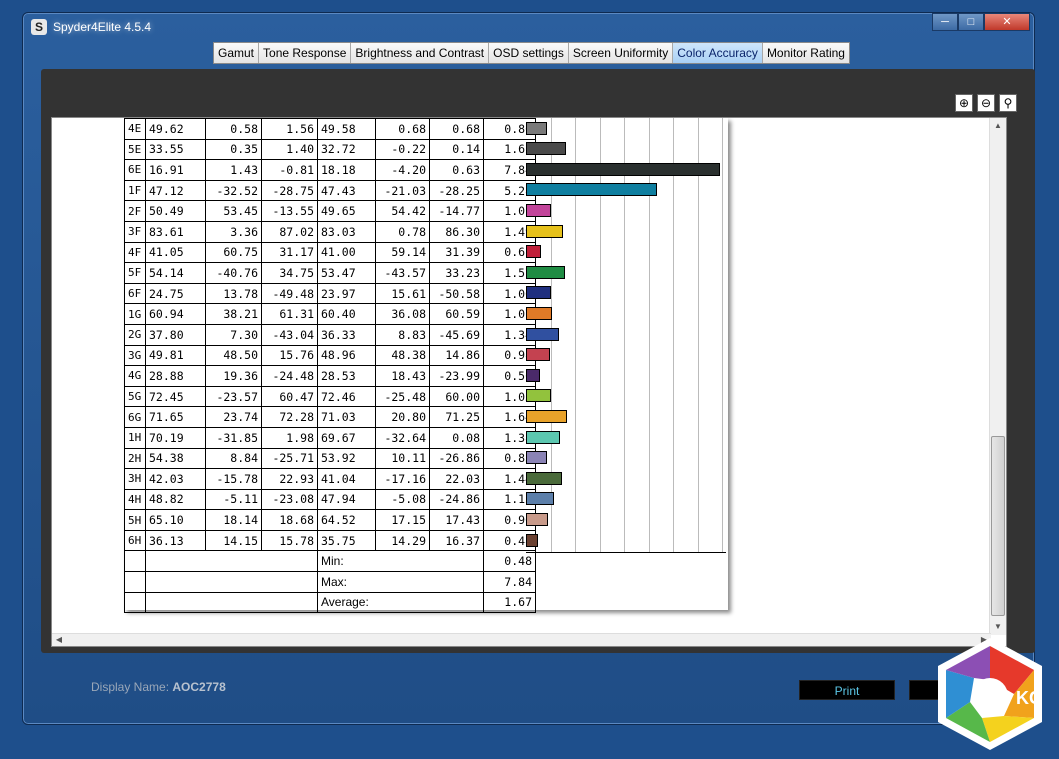  Describe the element at coordinates (521, 639) in the screenshot. I see `horizontal-scrollbar: ◀ ▶` at that location.